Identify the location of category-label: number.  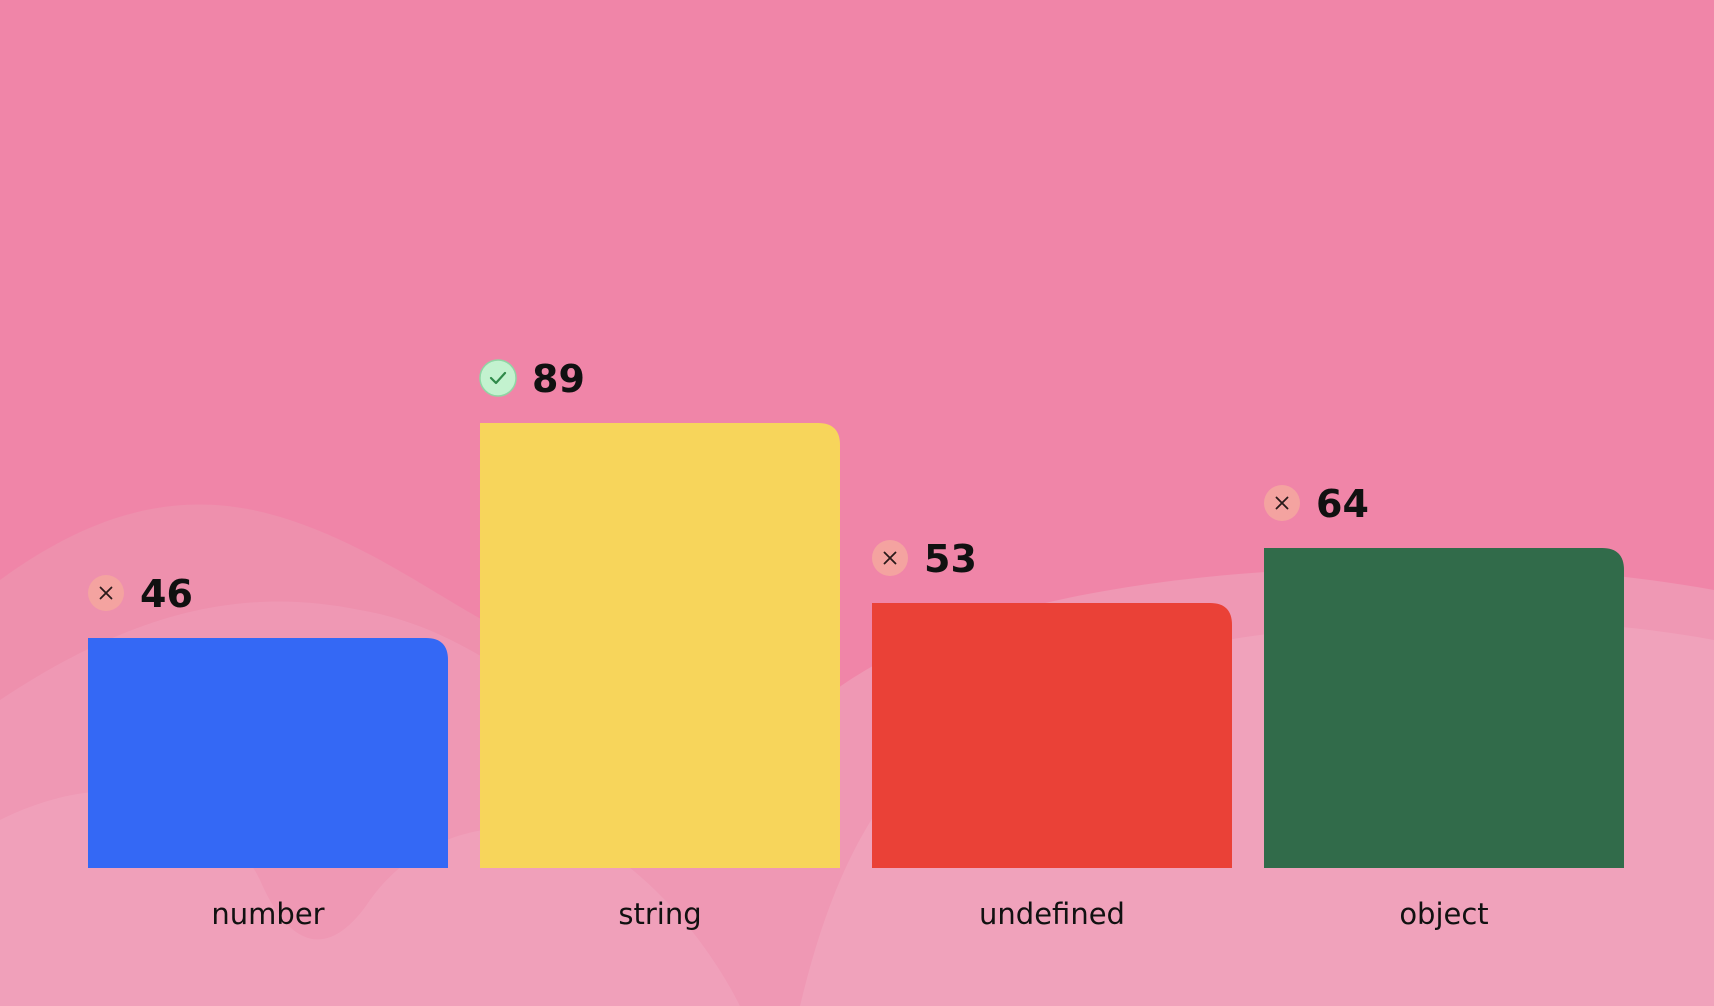
(267, 914).